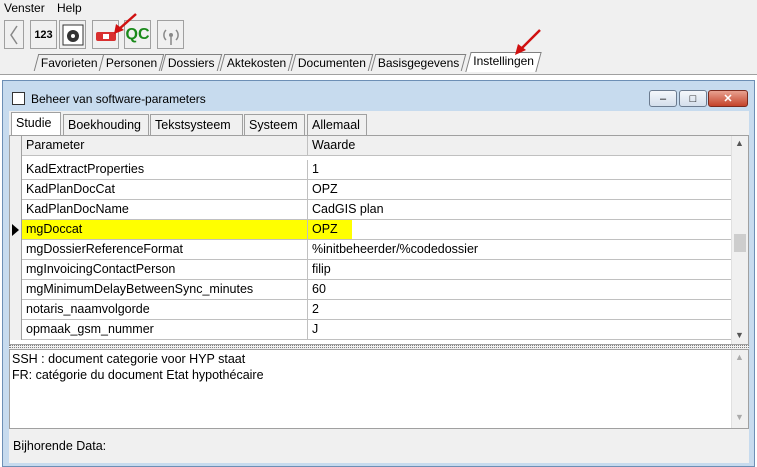  What do you see at coordinates (739, 389) in the screenshot?
I see `memo-scrollbar: ▲ ▼` at bounding box center [739, 389].